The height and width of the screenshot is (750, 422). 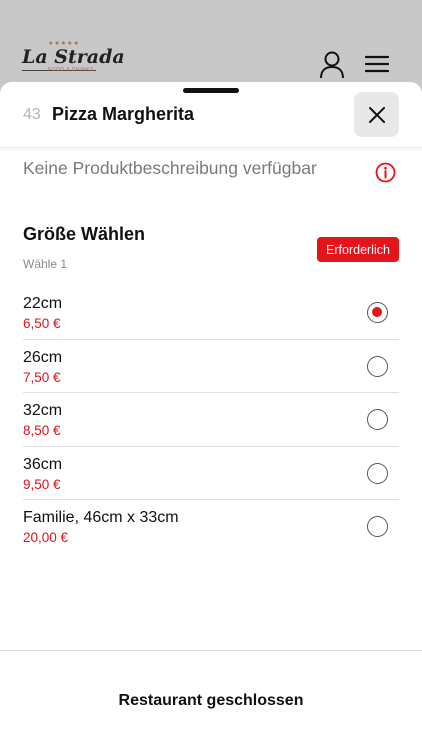 What do you see at coordinates (377, 64) in the screenshot?
I see `hamburger-menu-icon` at bounding box center [377, 64].